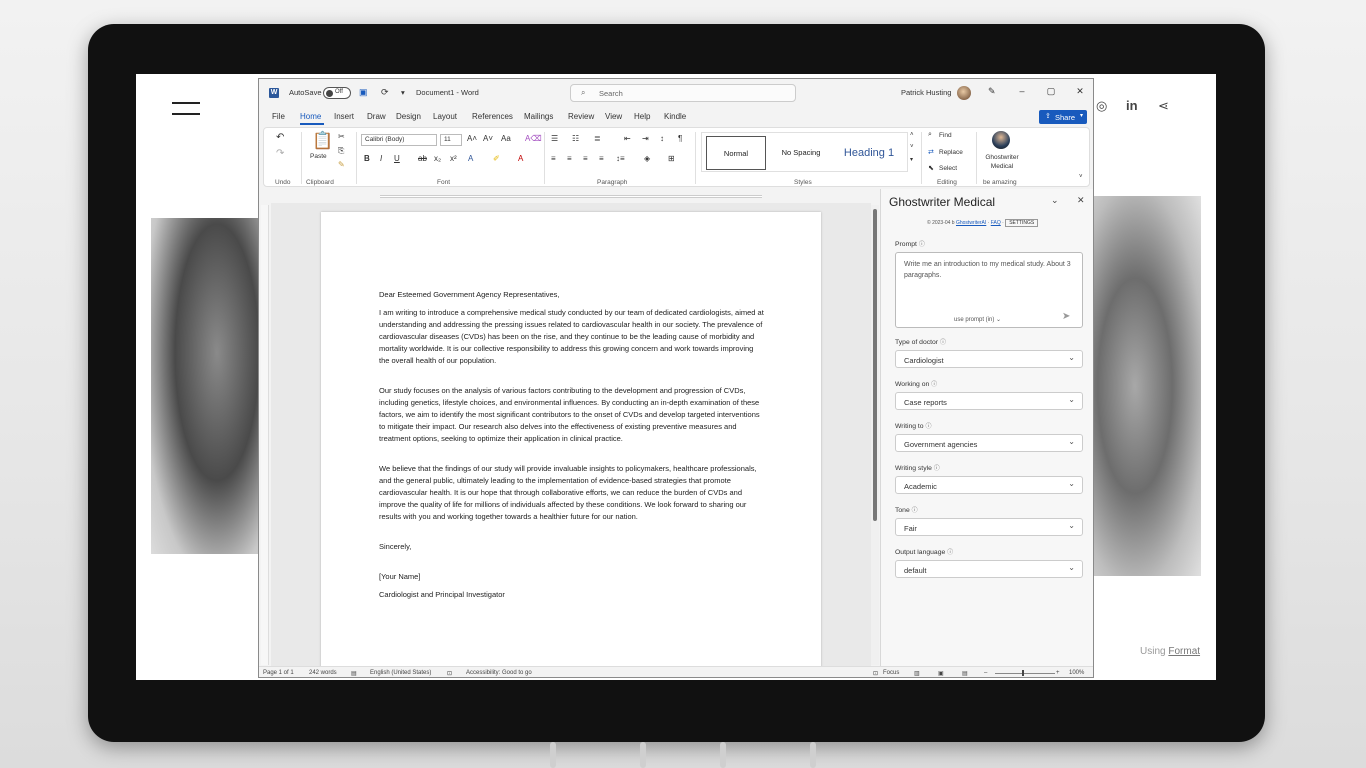 This screenshot has height=768, width=1366. What do you see at coordinates (911, 159) in the screenshot?
I see `styles-more-icon: ▾` at bounding box center [911, 159].